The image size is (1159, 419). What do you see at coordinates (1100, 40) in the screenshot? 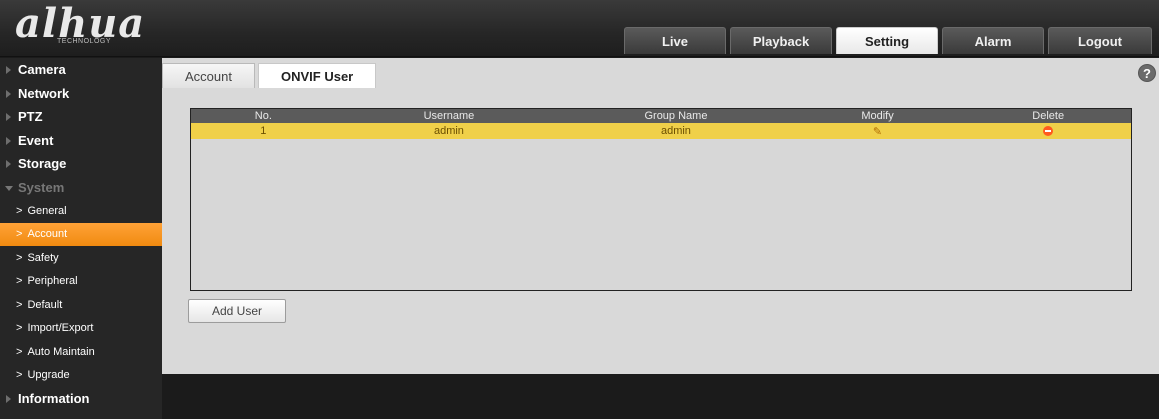
I see `nav-tab-logout: Logout` at bounding box center [1100, 40].